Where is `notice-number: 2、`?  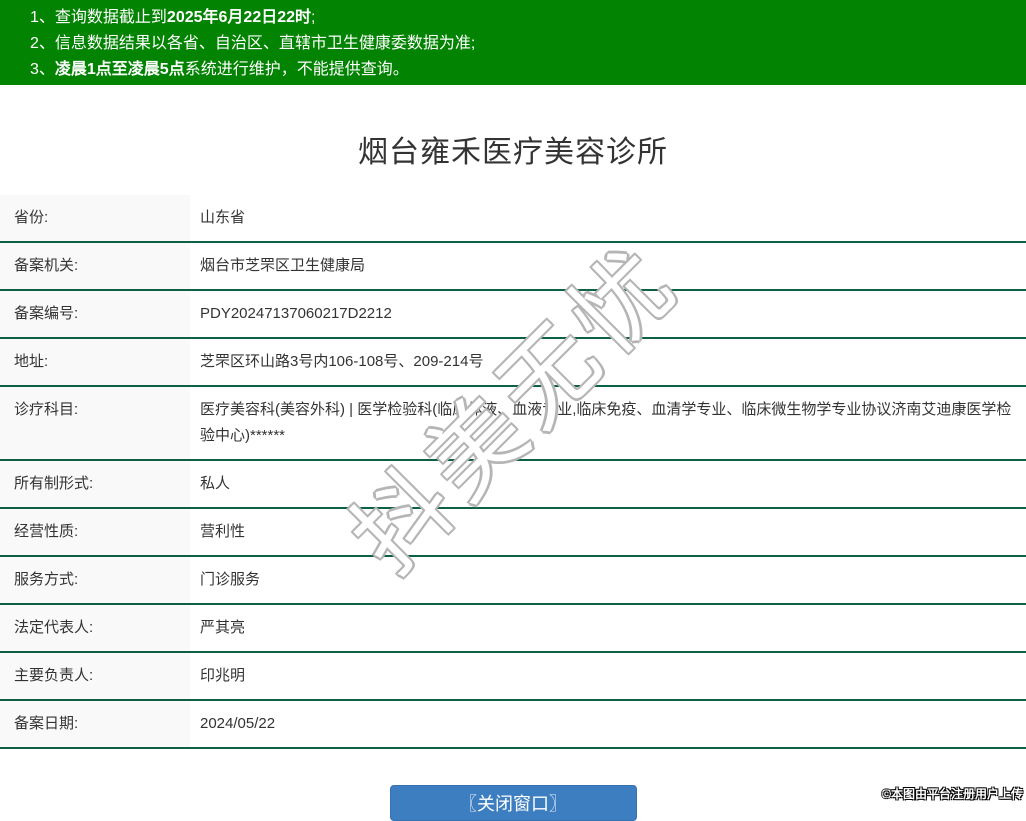 notice-number: 2、 is located at coordinates (42, 43).